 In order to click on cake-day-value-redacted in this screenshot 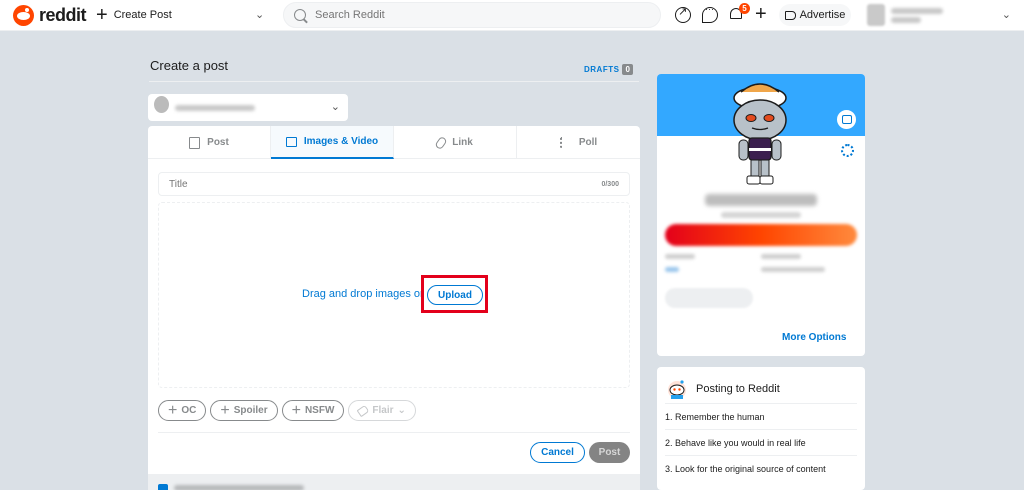, I will do `click(793, 269)`.